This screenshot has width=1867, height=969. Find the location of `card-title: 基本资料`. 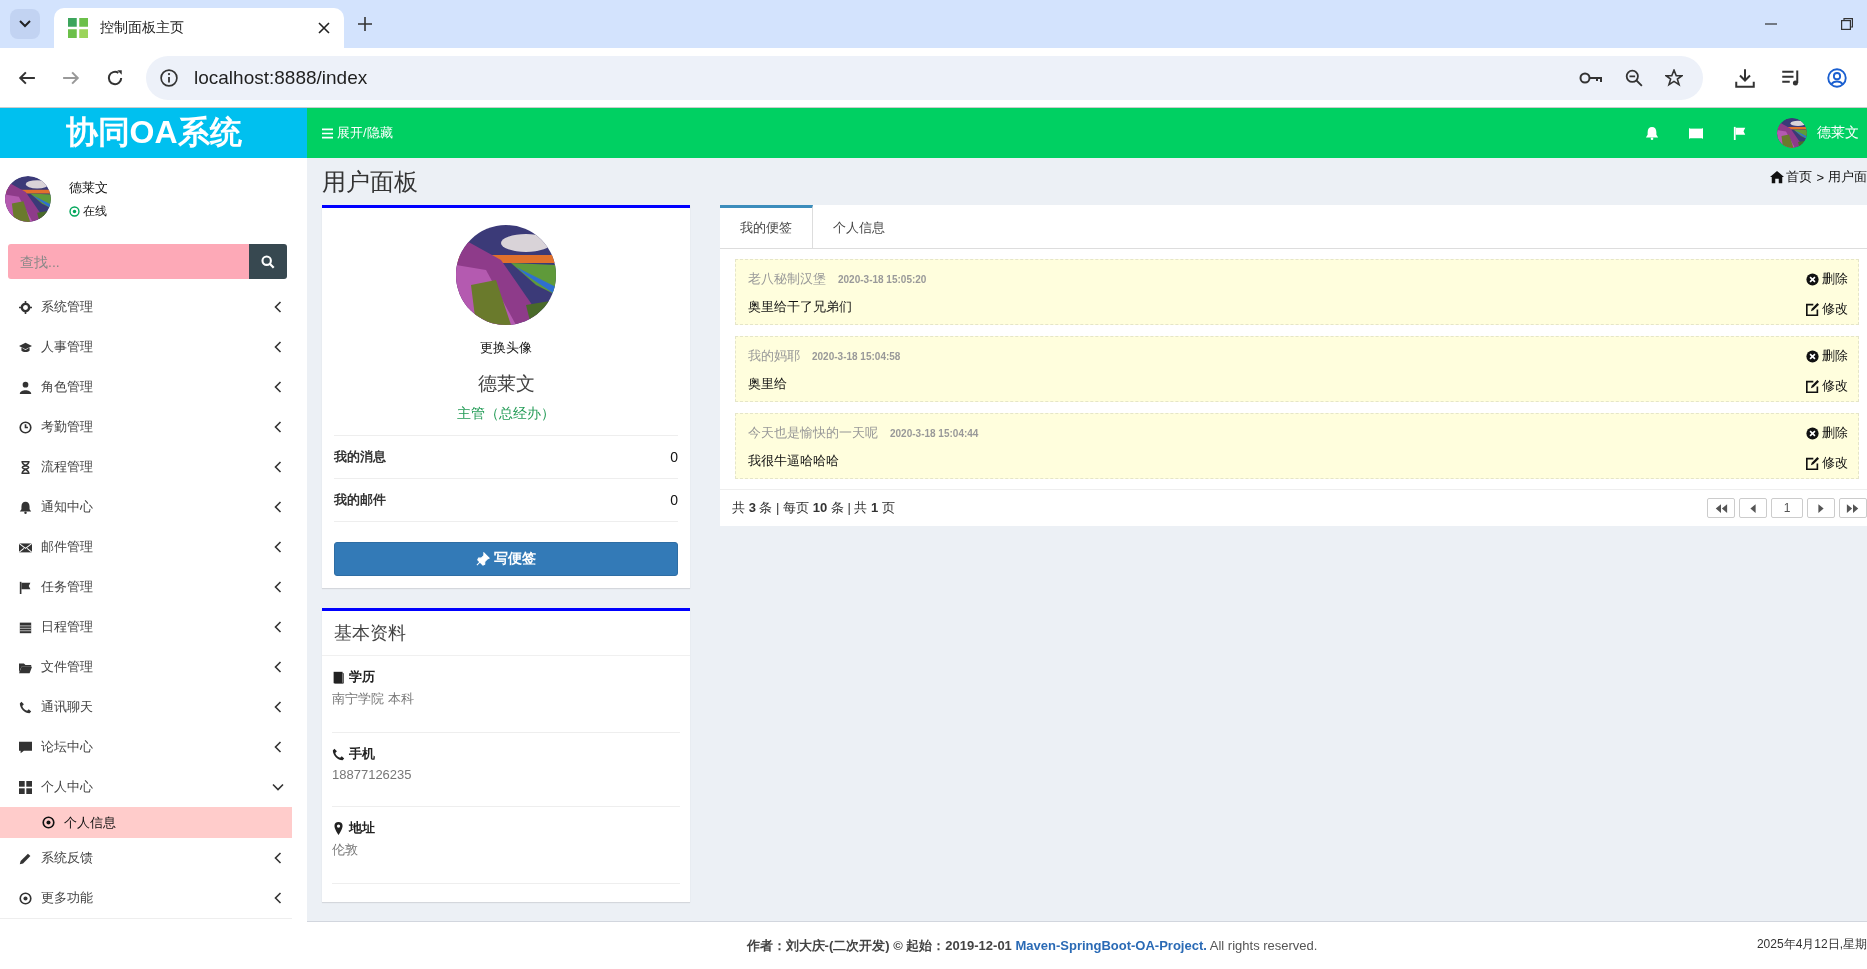

card-title: 基本资料 is located at coordinates (370, 633).